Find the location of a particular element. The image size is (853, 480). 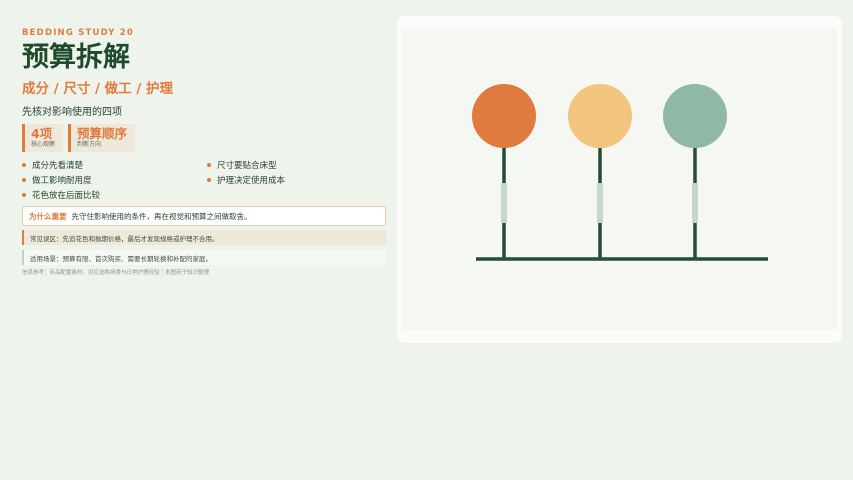

list-item: 护理决定使用成本 is located at coordinates (297, 180).